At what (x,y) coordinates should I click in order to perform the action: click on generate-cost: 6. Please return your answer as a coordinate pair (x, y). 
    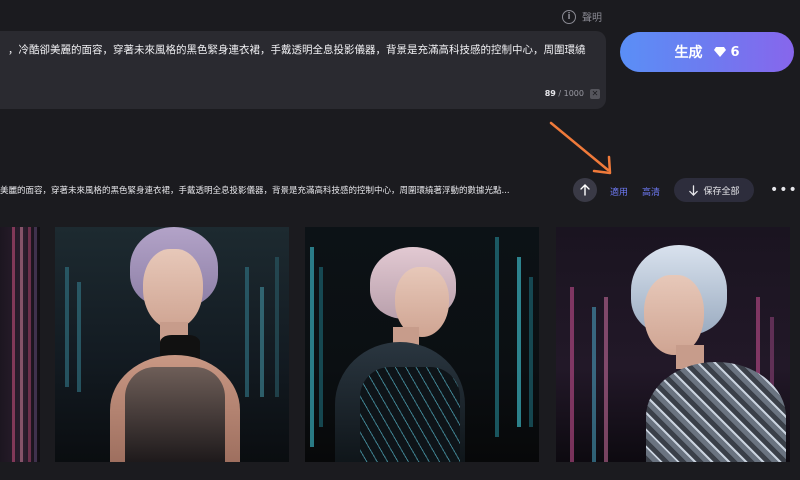
    Looking at the image, I should click on (727, 52).